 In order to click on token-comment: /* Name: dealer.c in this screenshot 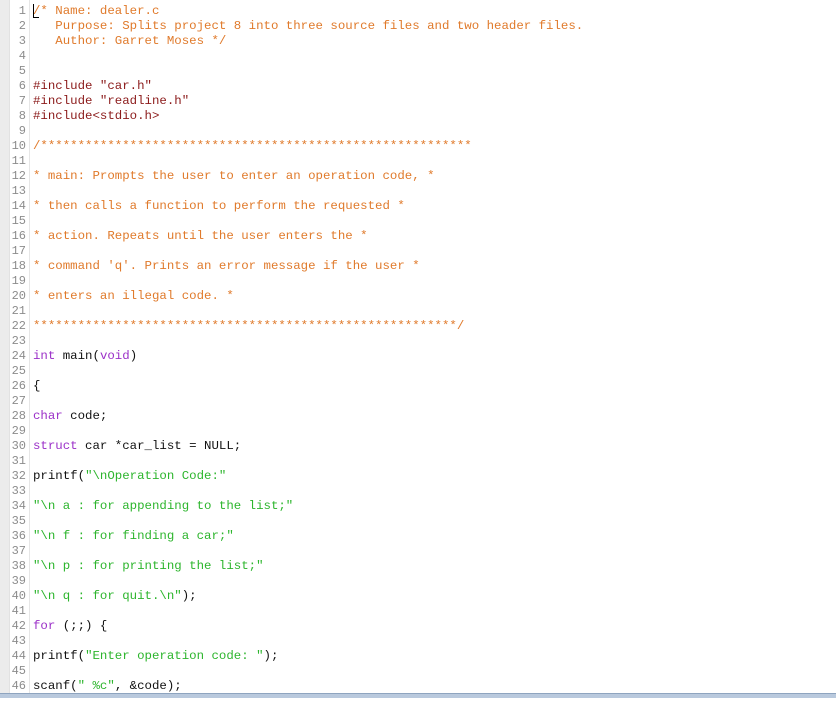, I will do `click(96, 11)`.